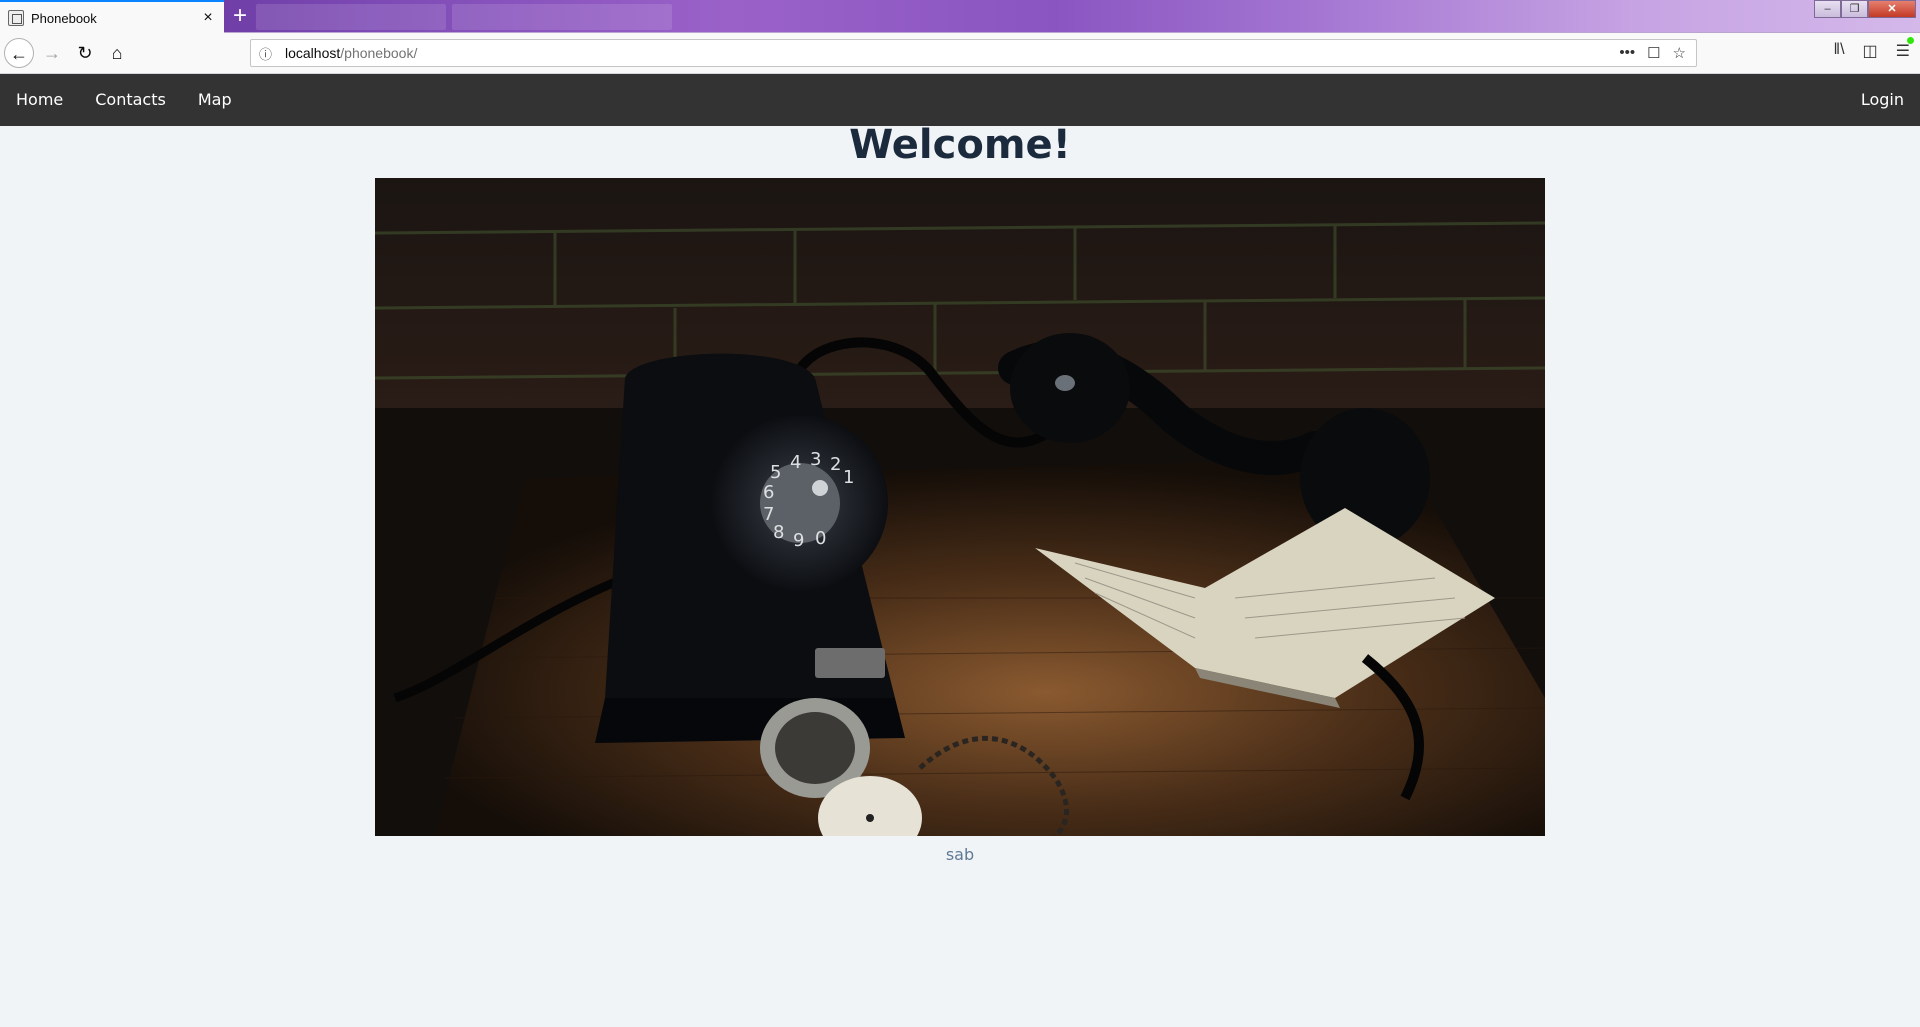 This screenshot has height=1027, width=1920. What do you see at coordinates (778, 532) in the screenshot?
I see `svg-text: 8` at bounding box center [778, 532].